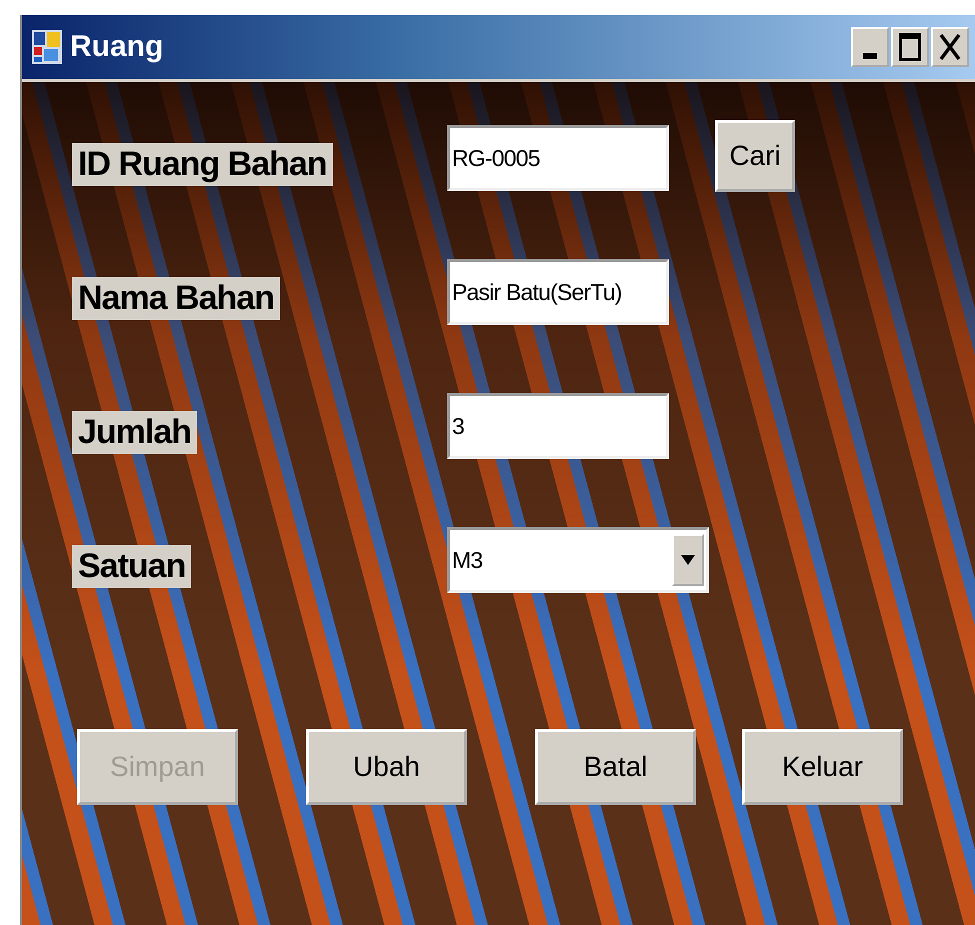 Image resolution: width=975 pixels, height=925 pixels. What do you see at coordinates (870, 56) in the screenshot?
I see `minimize-icon` at bounding box center [870, 56].